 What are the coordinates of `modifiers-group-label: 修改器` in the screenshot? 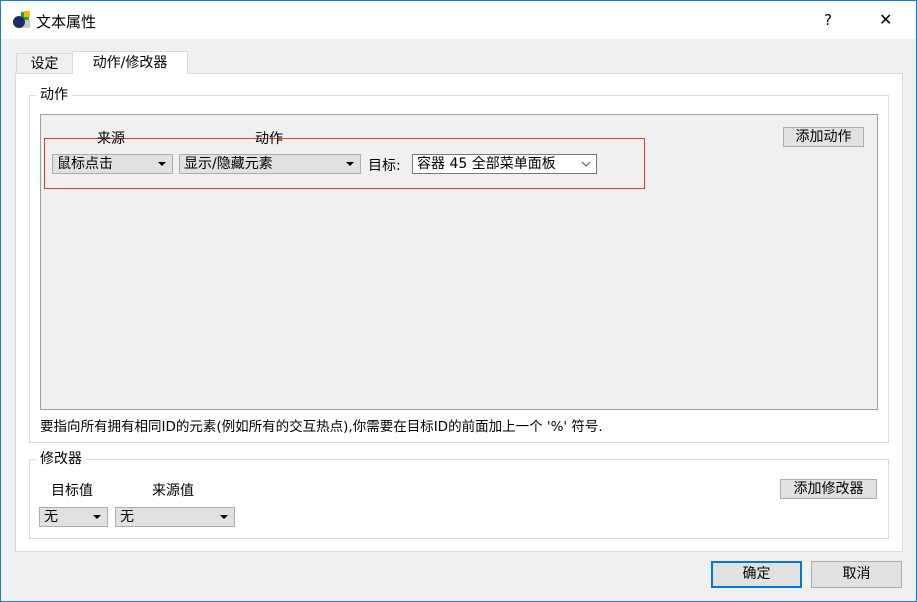 It's located at (61, 459).